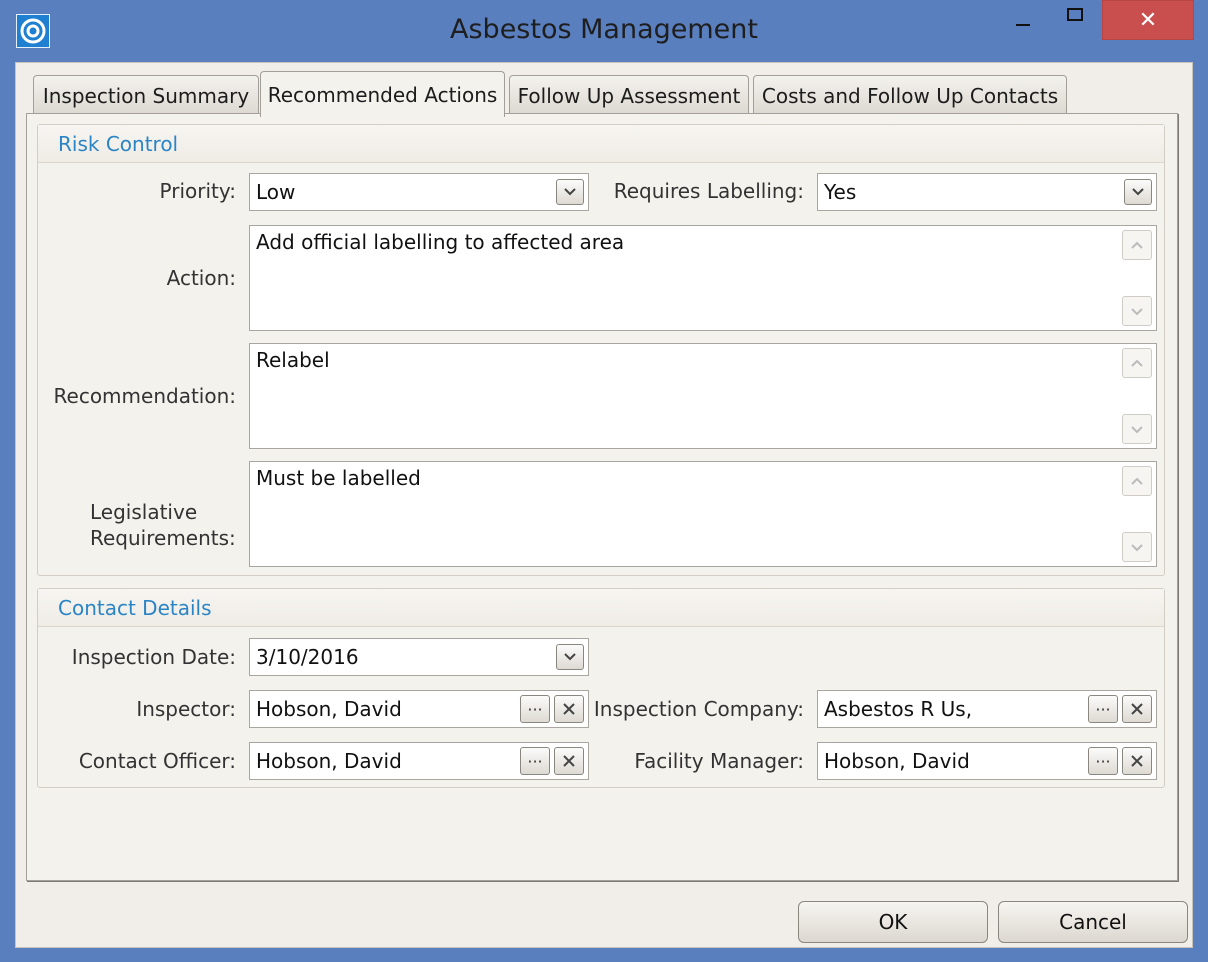 The height and width of the screenshot is (962, 1208). I want to click on minimize-icon, so click(1023, 25).